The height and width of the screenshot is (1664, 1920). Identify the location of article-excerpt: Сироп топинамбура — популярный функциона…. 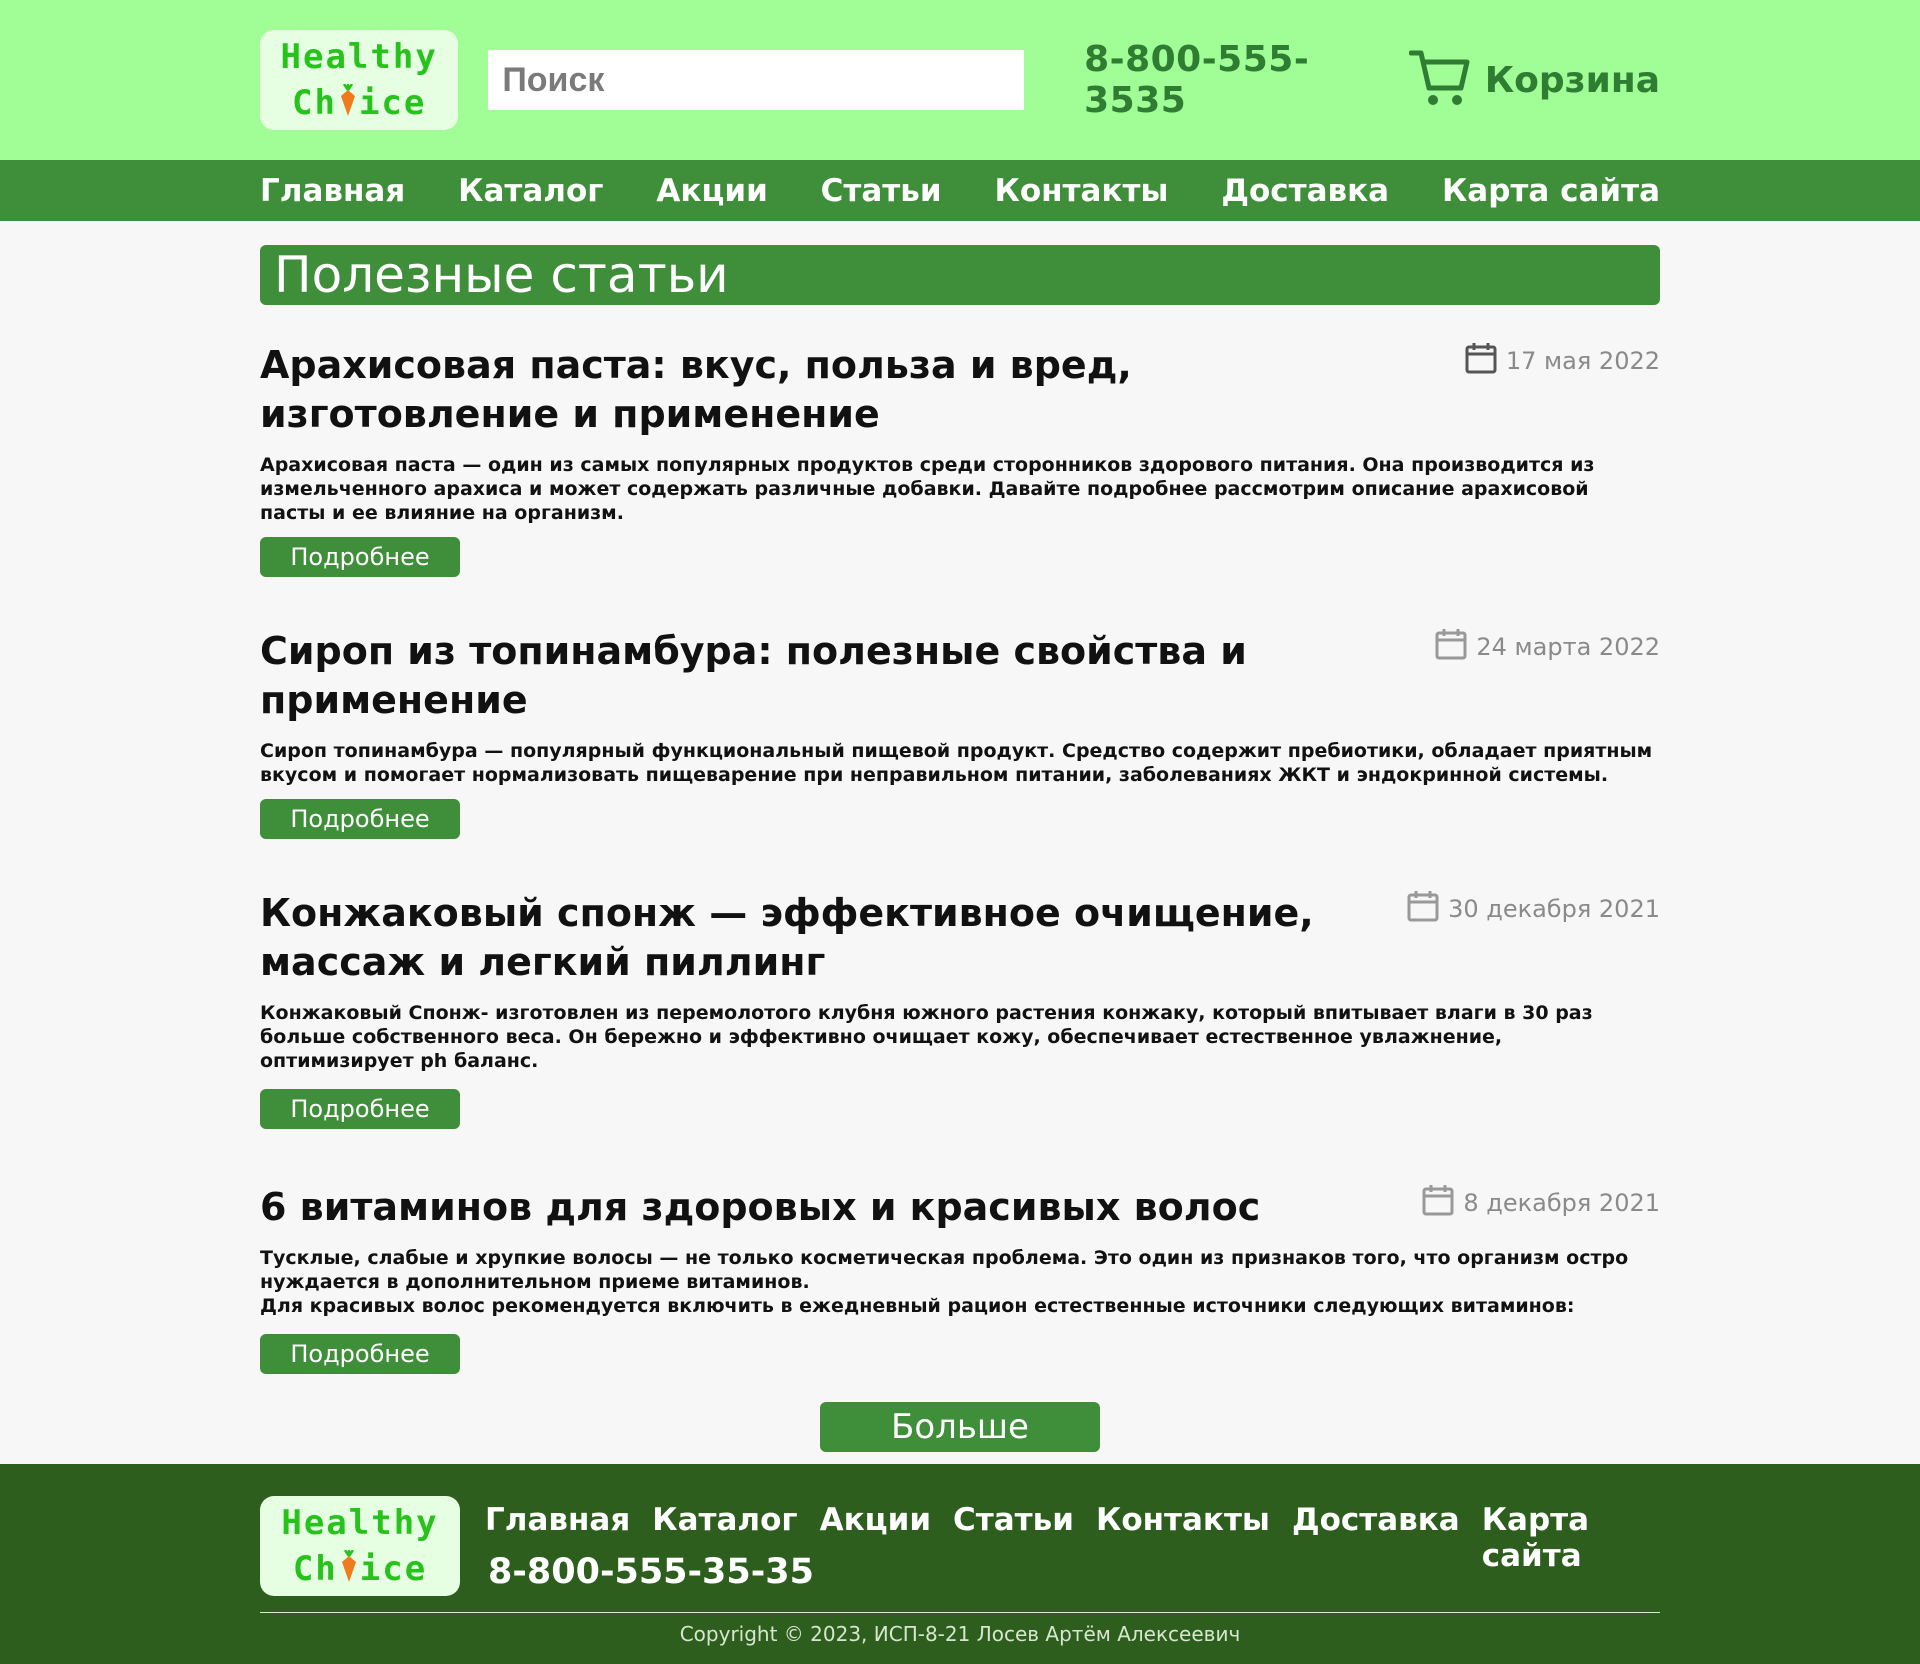
(956, 763).